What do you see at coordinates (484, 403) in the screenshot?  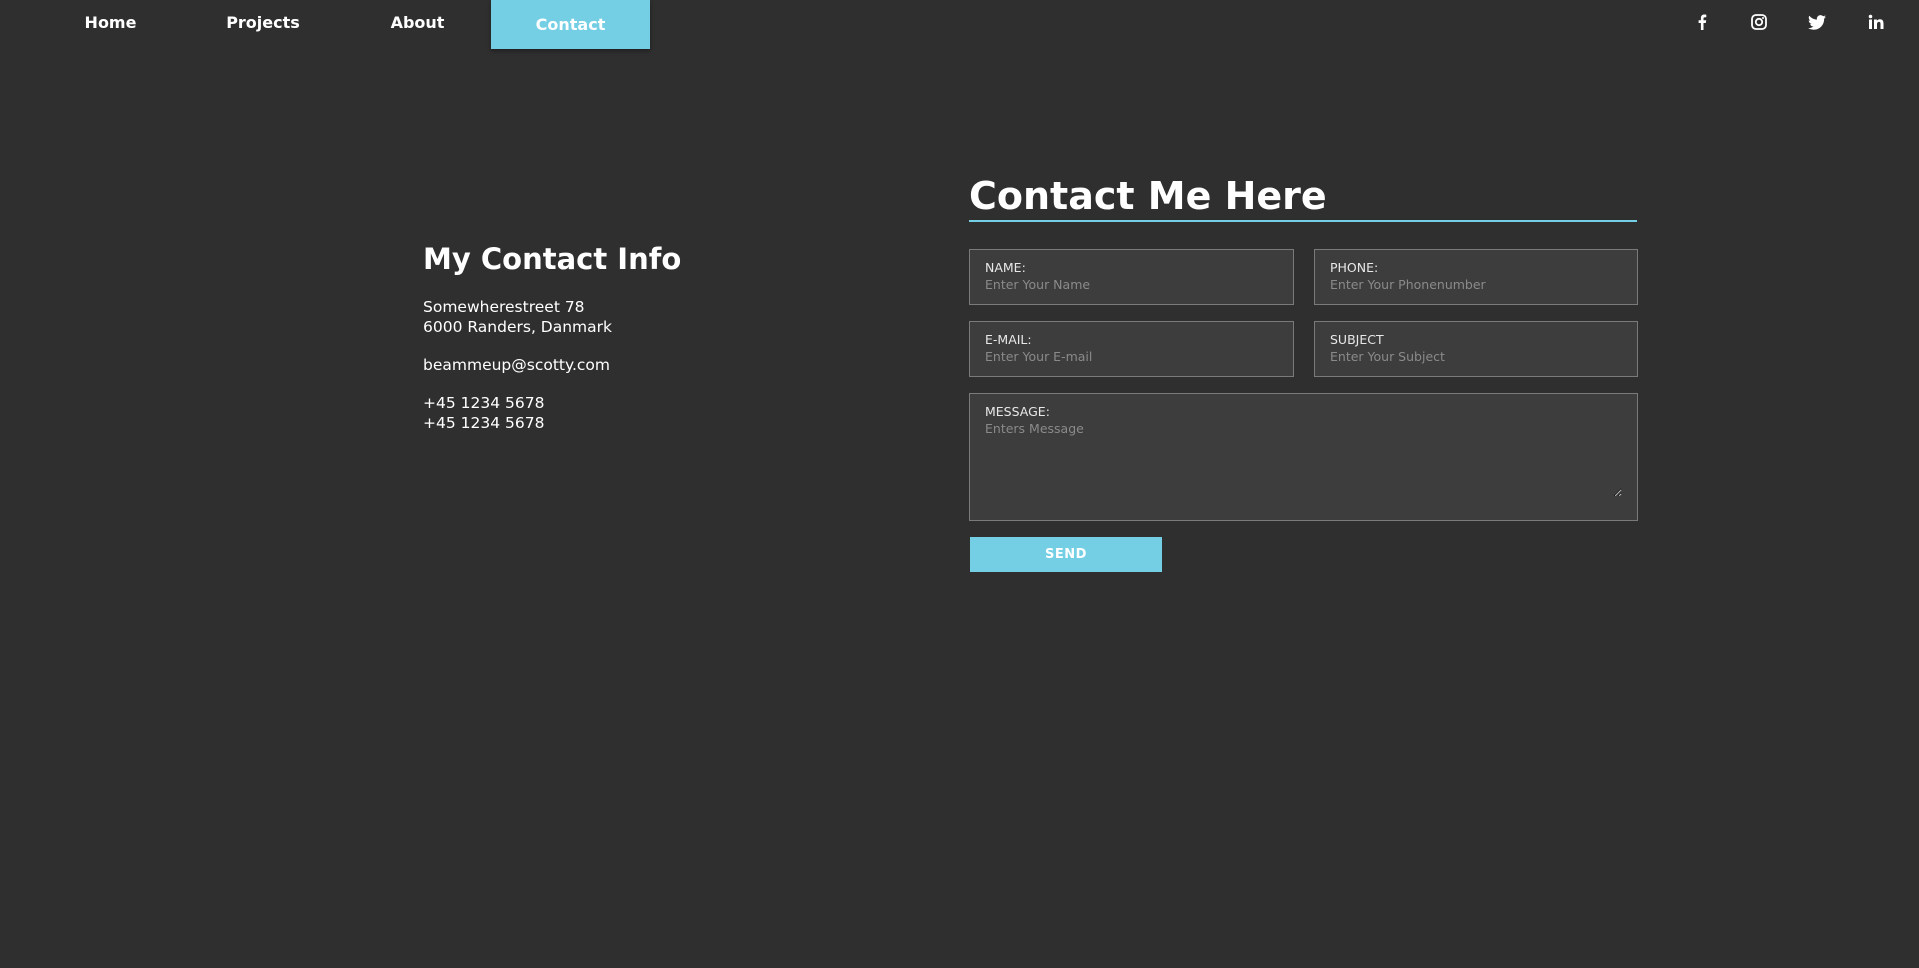 I see `phone-number-1: +45 1234 5678` at bounding box center [484, 403].